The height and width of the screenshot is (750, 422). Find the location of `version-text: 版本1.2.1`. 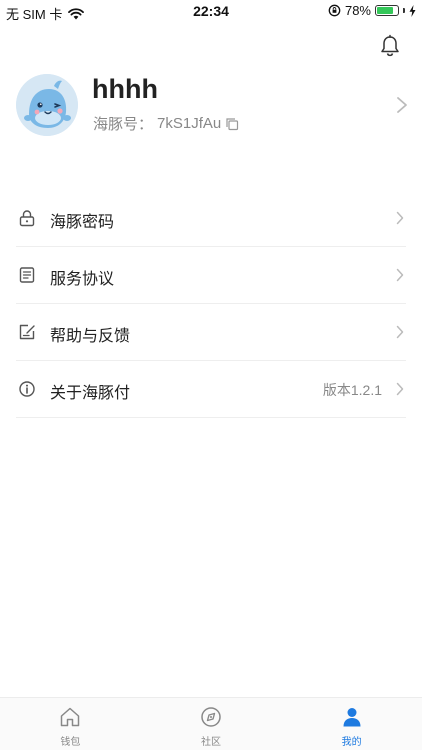

version-text: 版本1.2.1 is located at coordinates (352, 390).